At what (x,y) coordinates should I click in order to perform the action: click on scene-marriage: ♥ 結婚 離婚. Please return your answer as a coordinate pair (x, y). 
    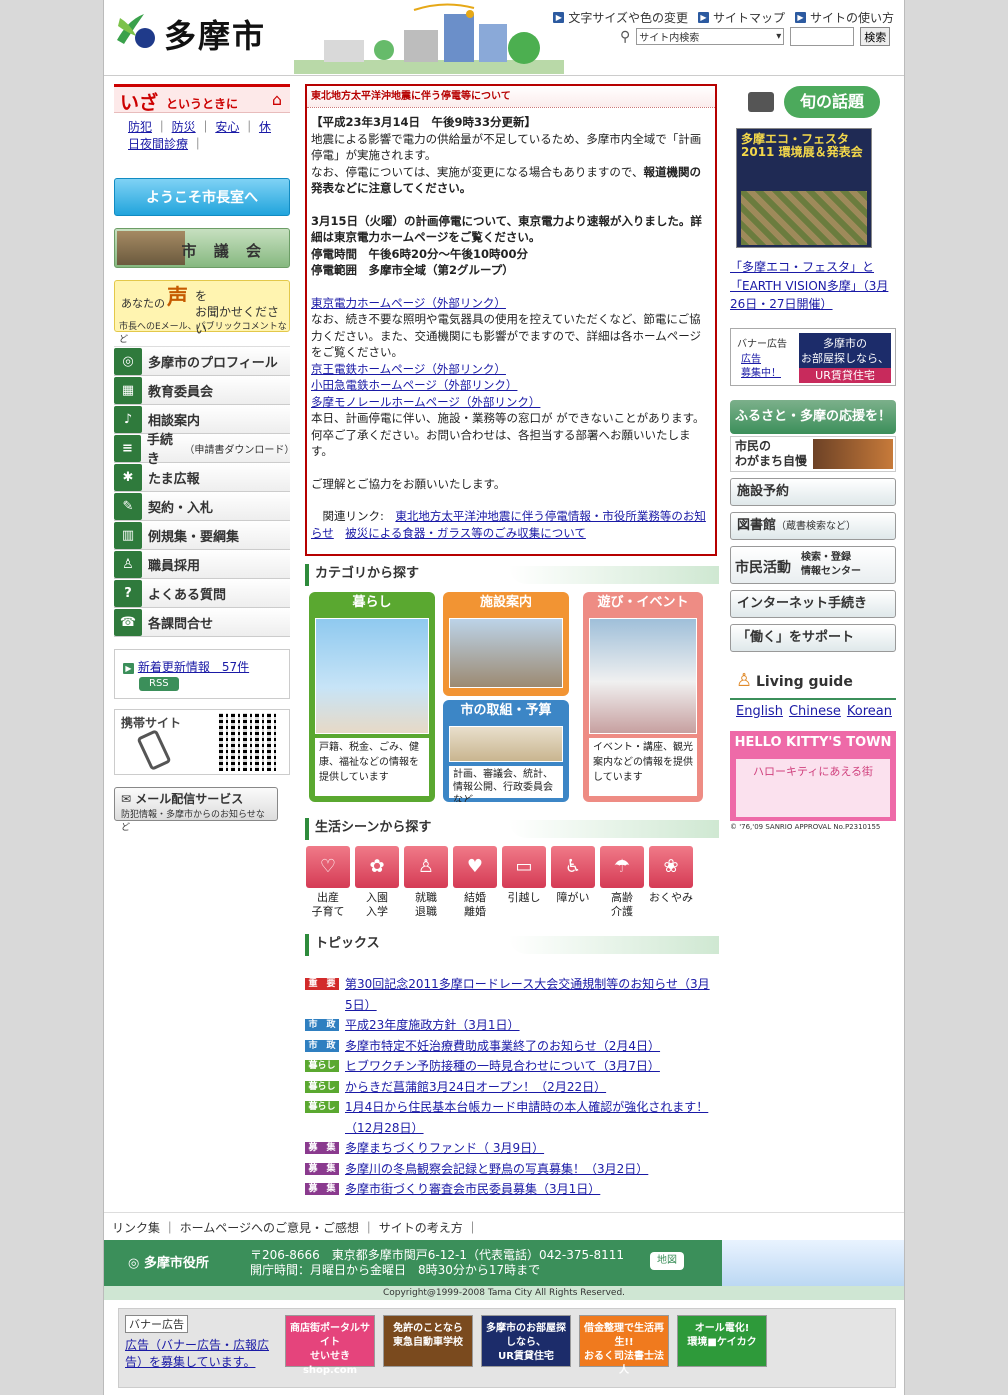
    Looking at the image, I should click on (475, 886).